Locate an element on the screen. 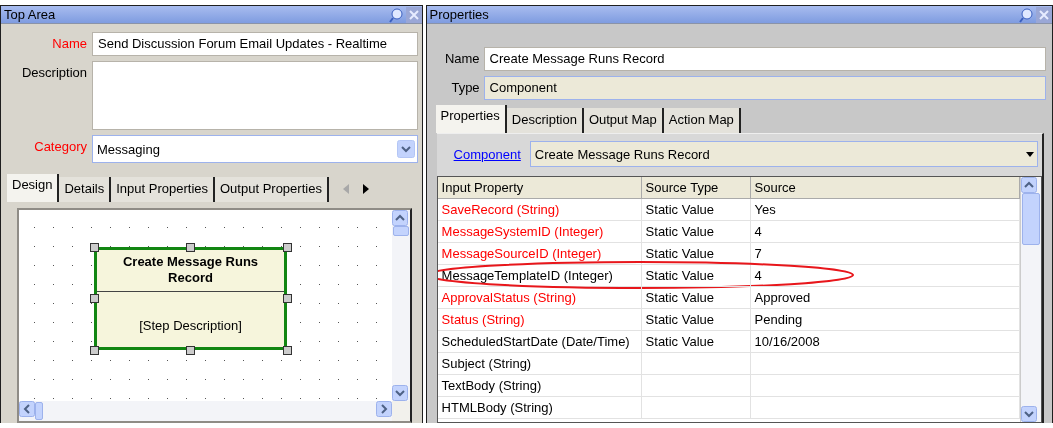 The height and width of the screenshot is (428, 1053). step-description: [Step Description] is located at coordinates (190, 325).